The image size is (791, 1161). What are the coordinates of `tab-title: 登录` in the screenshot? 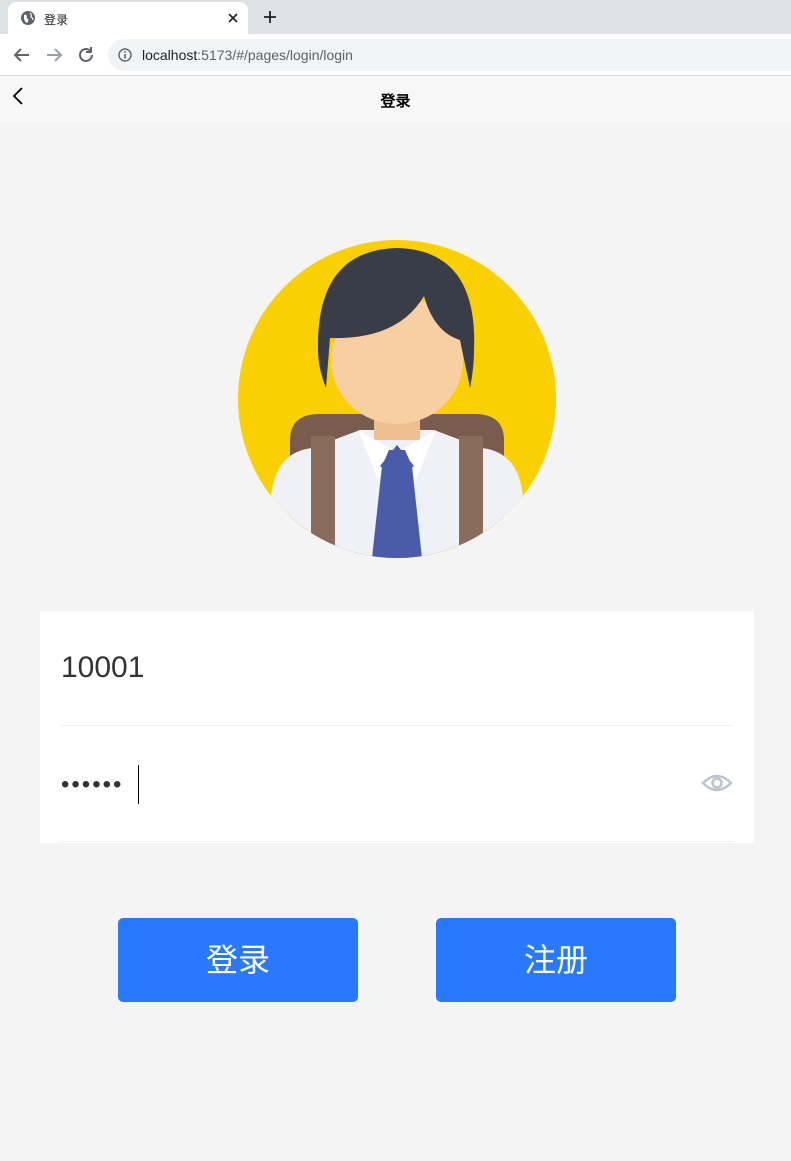 It's located at (56, 20).